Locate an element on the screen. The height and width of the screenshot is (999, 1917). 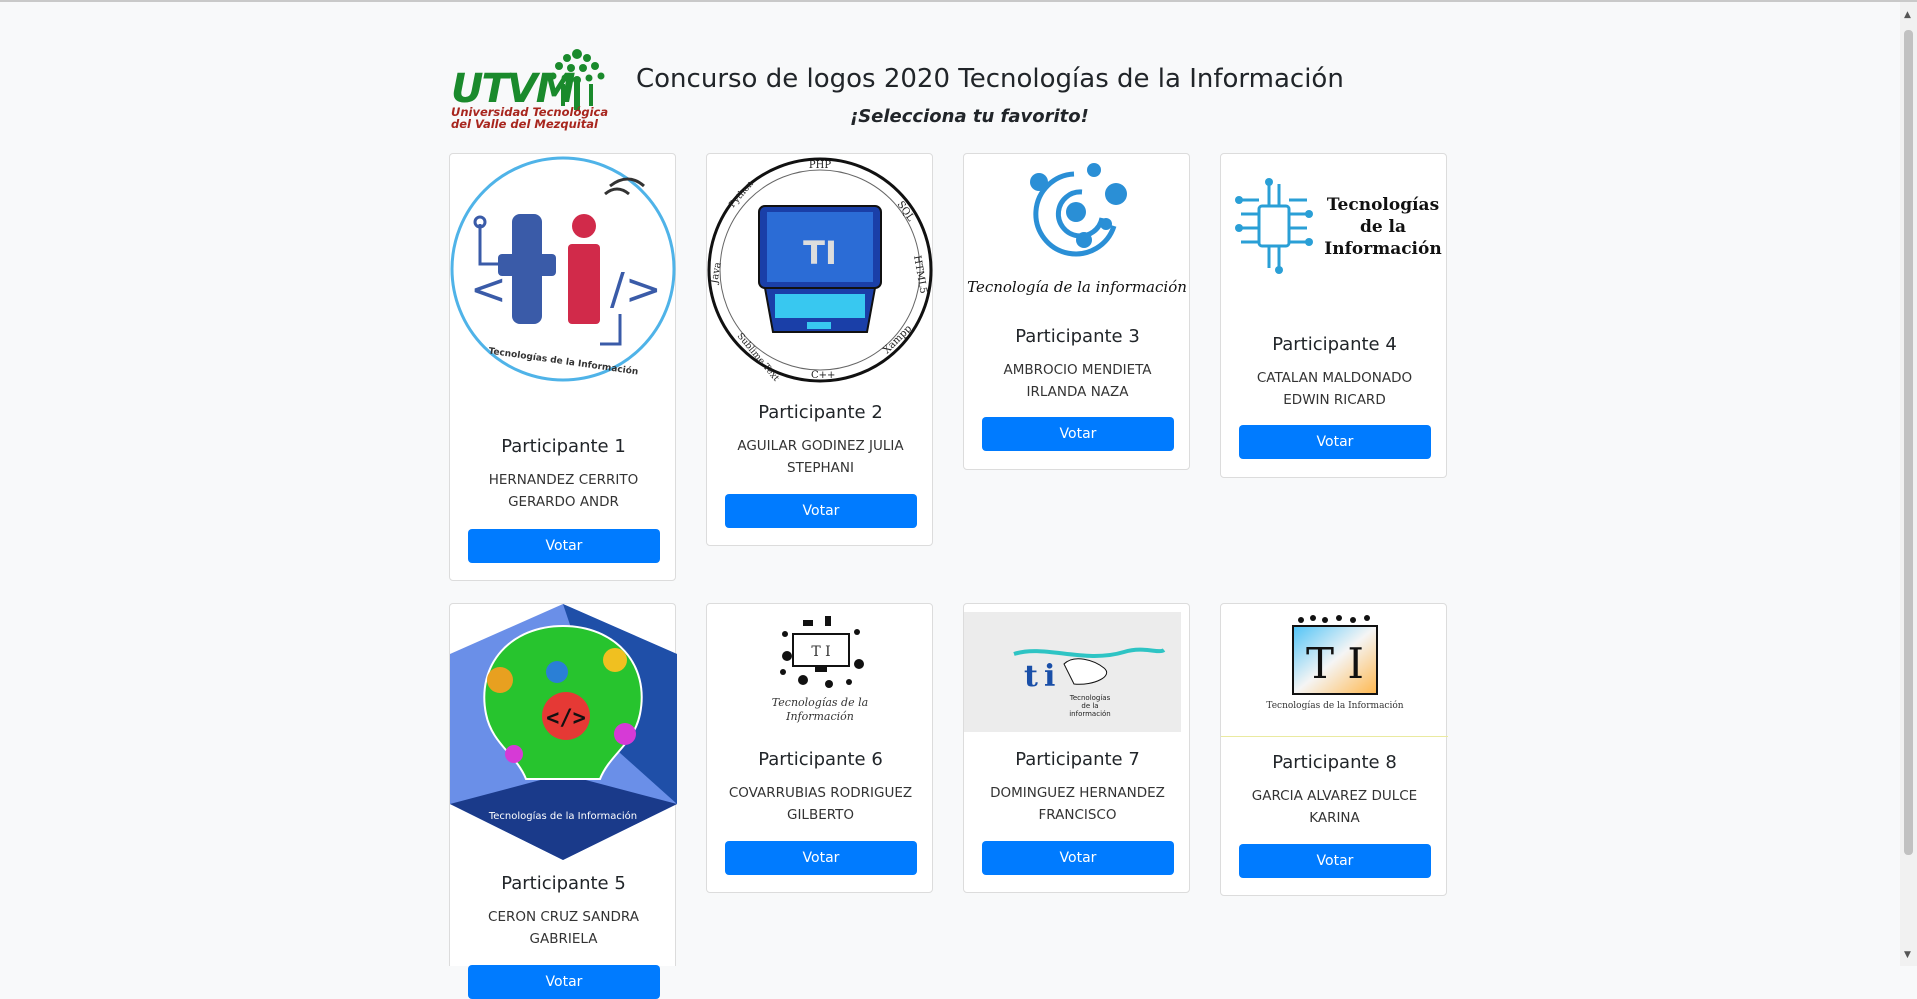
vote-button-1: Votar is located at coordinates (564, 546).